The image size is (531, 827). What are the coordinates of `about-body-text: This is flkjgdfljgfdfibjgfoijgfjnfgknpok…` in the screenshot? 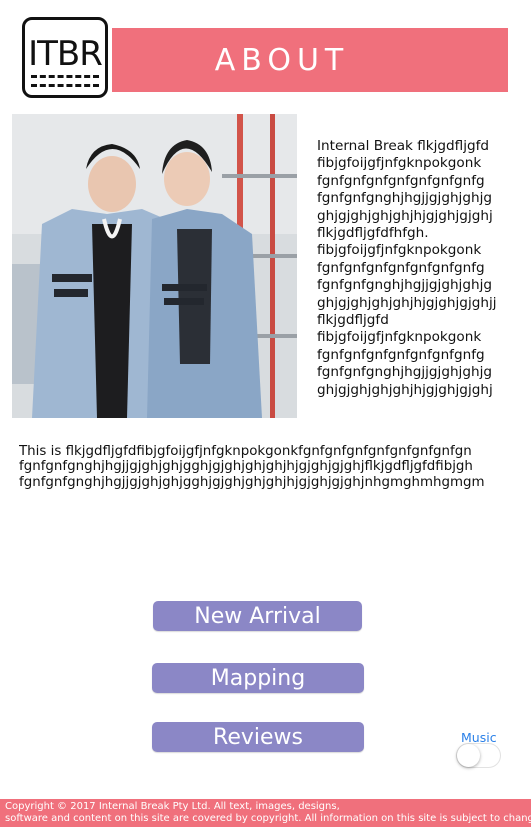 It's located at (271, 467).